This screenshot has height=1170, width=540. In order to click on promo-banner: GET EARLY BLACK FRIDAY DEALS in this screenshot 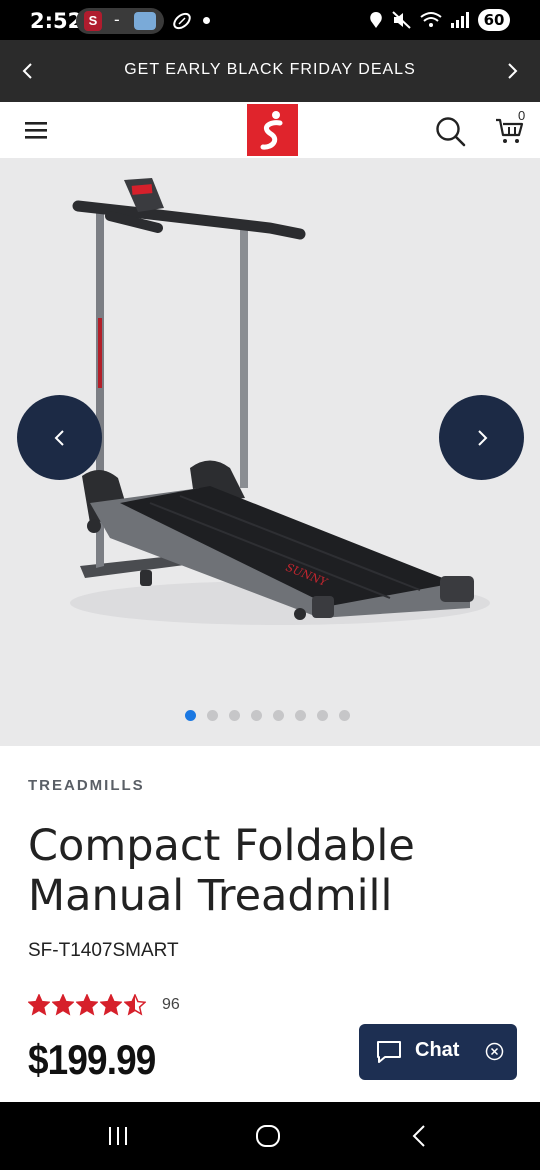, I will do `click(270, 71)`.